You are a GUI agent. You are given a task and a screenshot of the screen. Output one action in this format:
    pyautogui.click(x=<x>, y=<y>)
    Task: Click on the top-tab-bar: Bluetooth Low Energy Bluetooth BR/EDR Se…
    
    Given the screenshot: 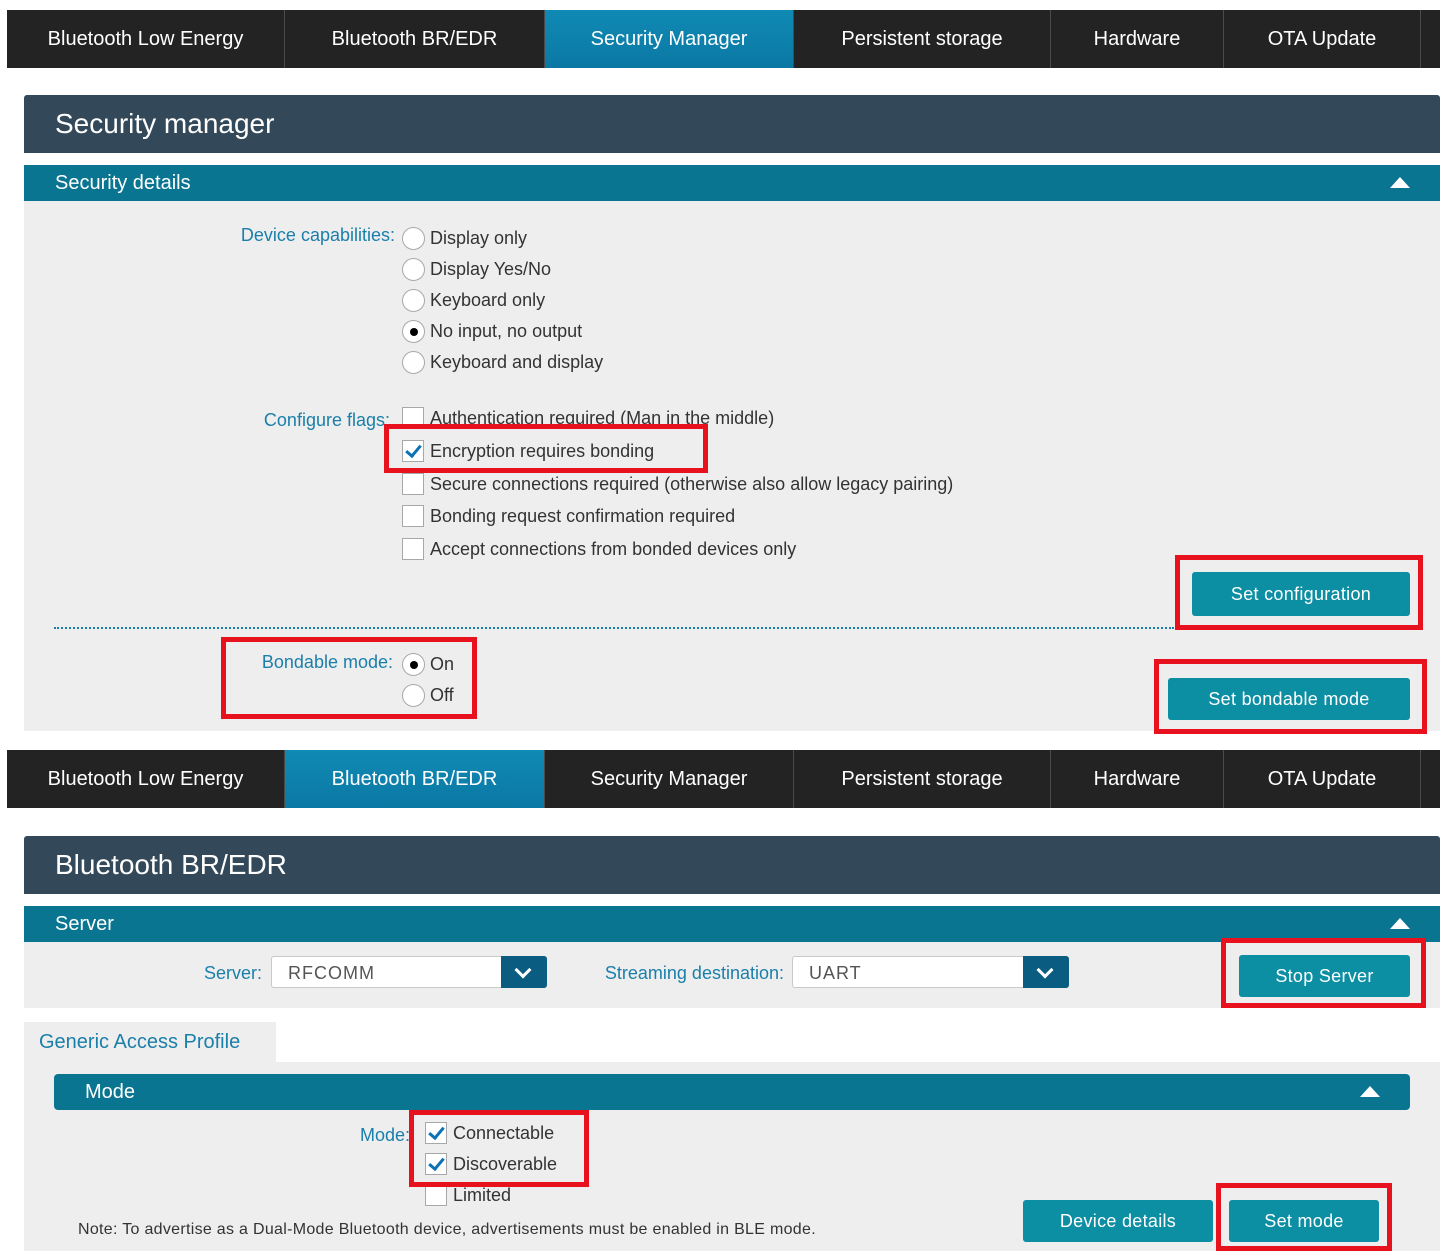 What is the action you would take?
    pyautogui.click(x=723, y=39)
    